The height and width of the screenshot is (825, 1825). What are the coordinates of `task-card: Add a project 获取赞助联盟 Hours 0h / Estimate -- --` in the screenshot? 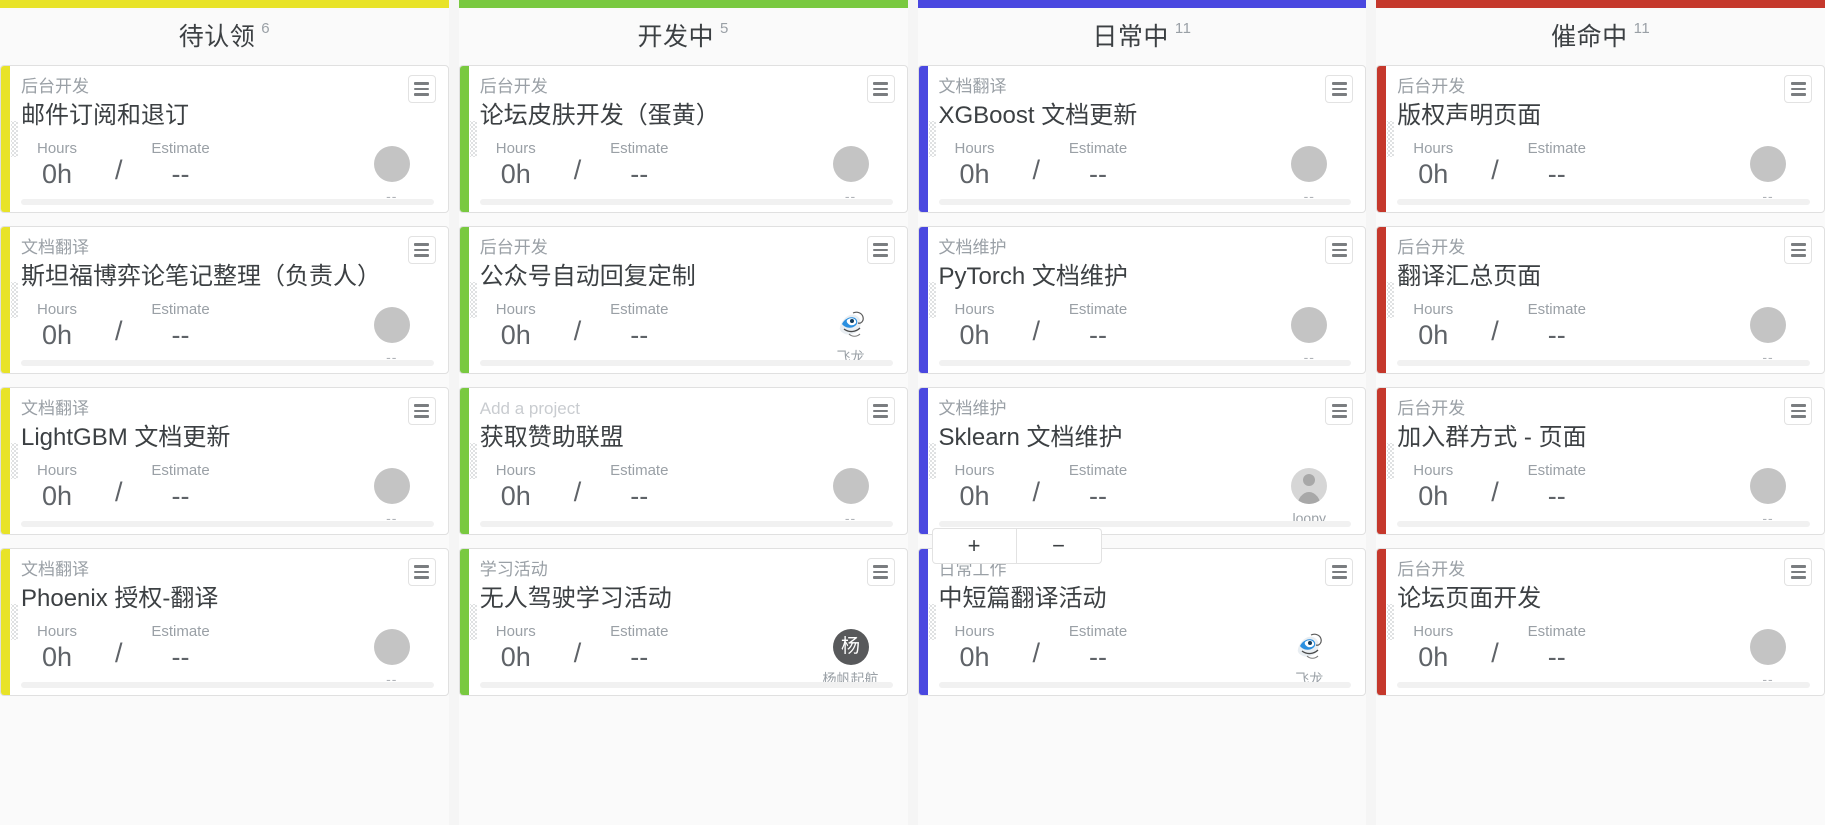 It's located at (683, 461).